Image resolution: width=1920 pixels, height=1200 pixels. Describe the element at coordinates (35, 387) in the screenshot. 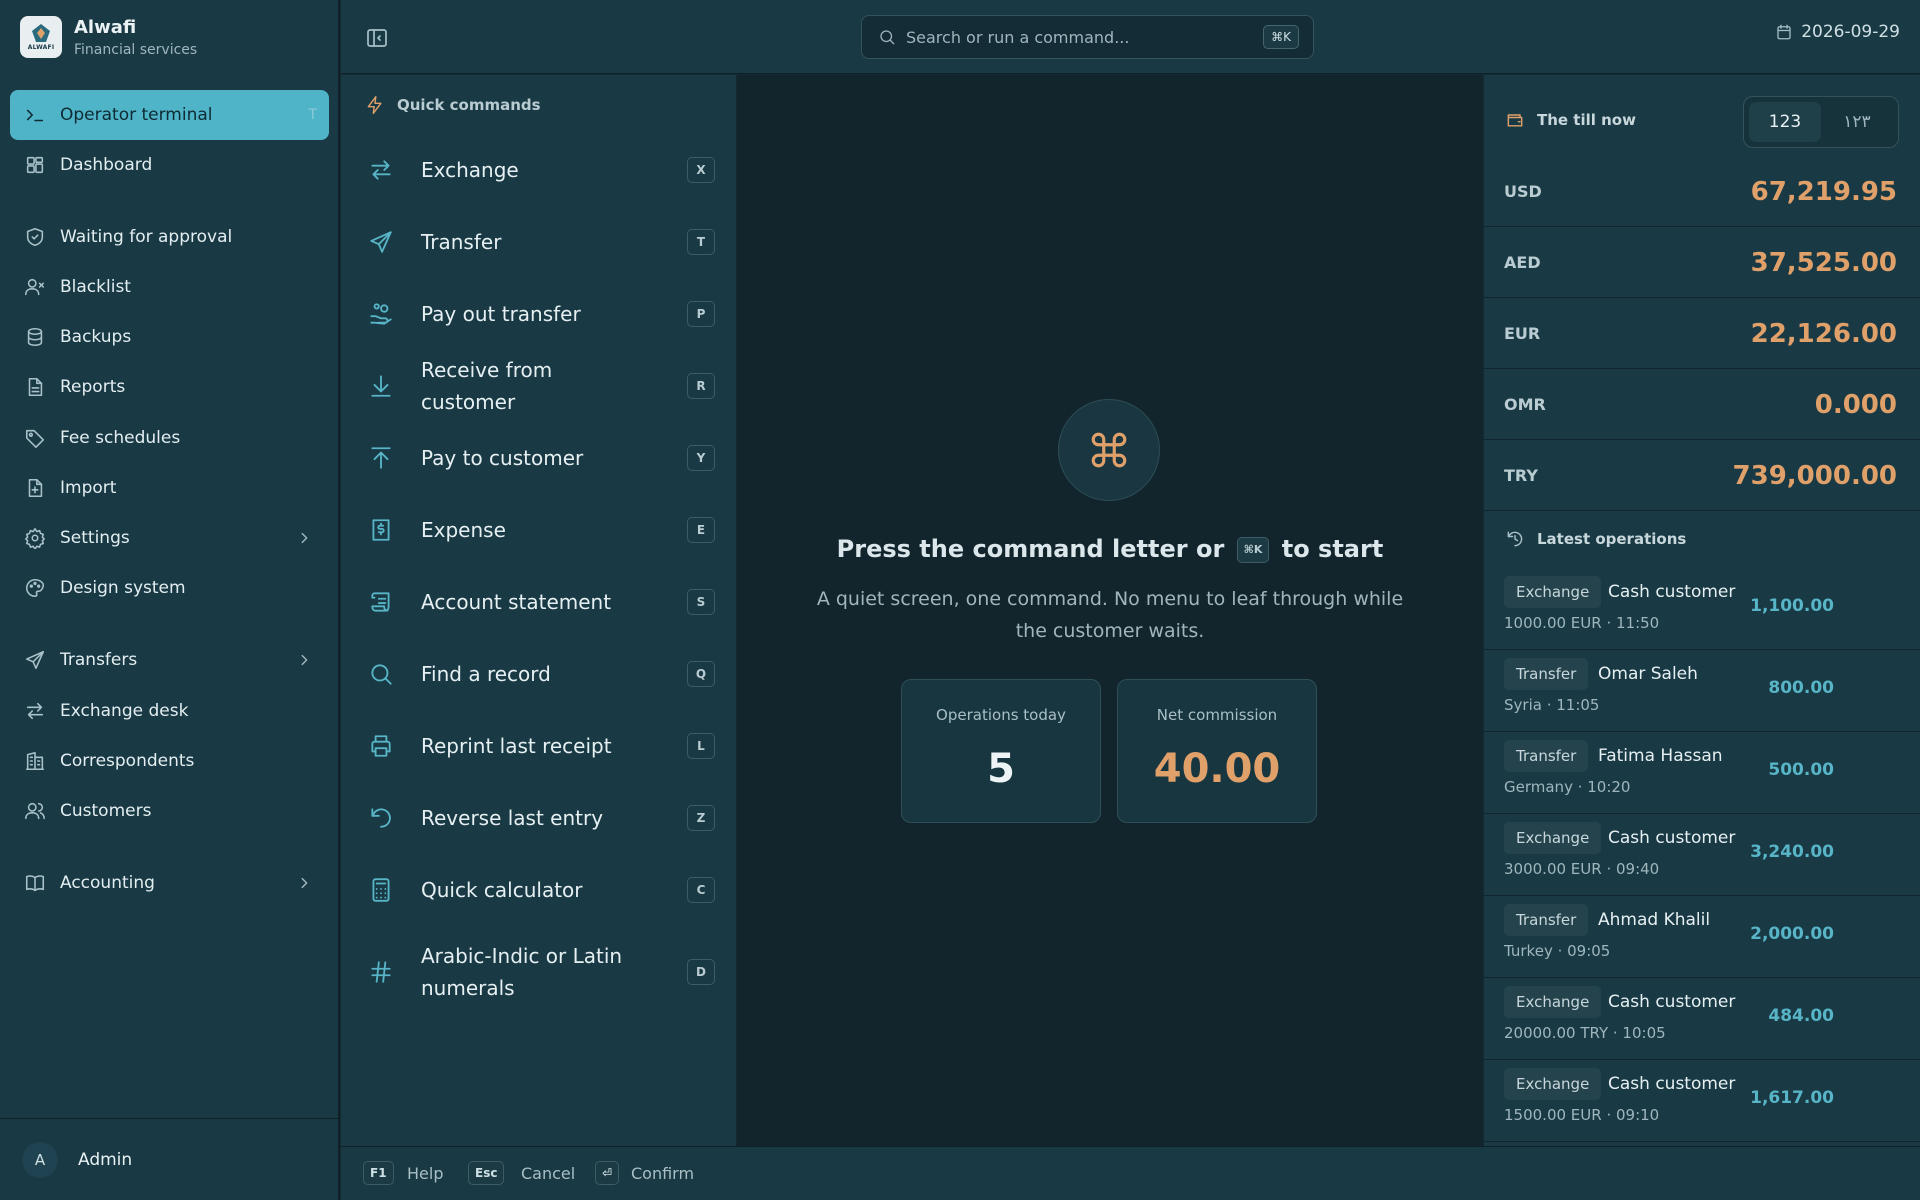

I see `file-text-icon` at that location.